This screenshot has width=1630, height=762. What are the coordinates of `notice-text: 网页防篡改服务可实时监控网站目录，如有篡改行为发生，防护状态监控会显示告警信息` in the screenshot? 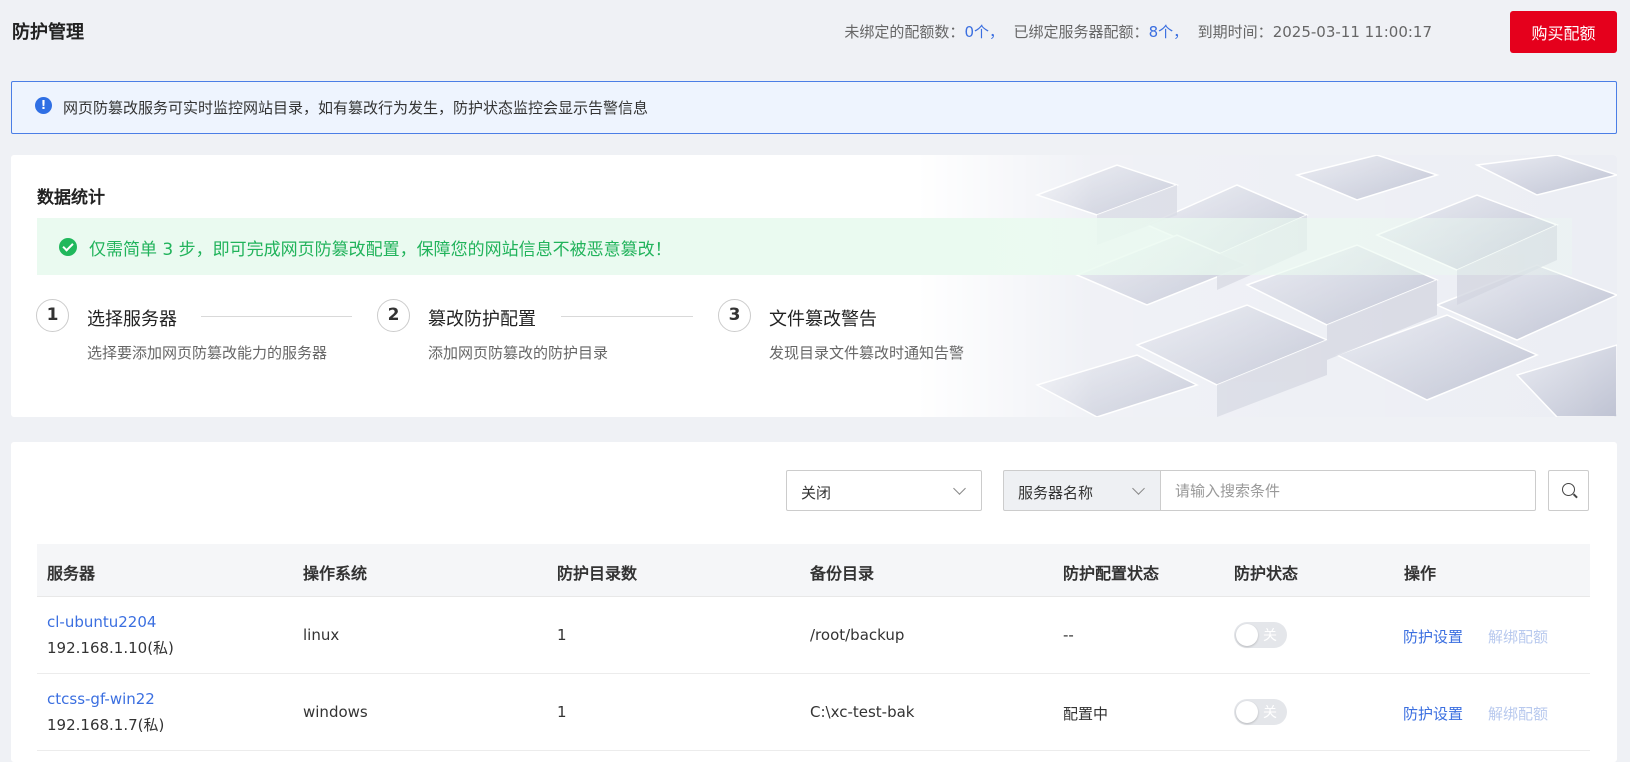 It's located at (356, 108).